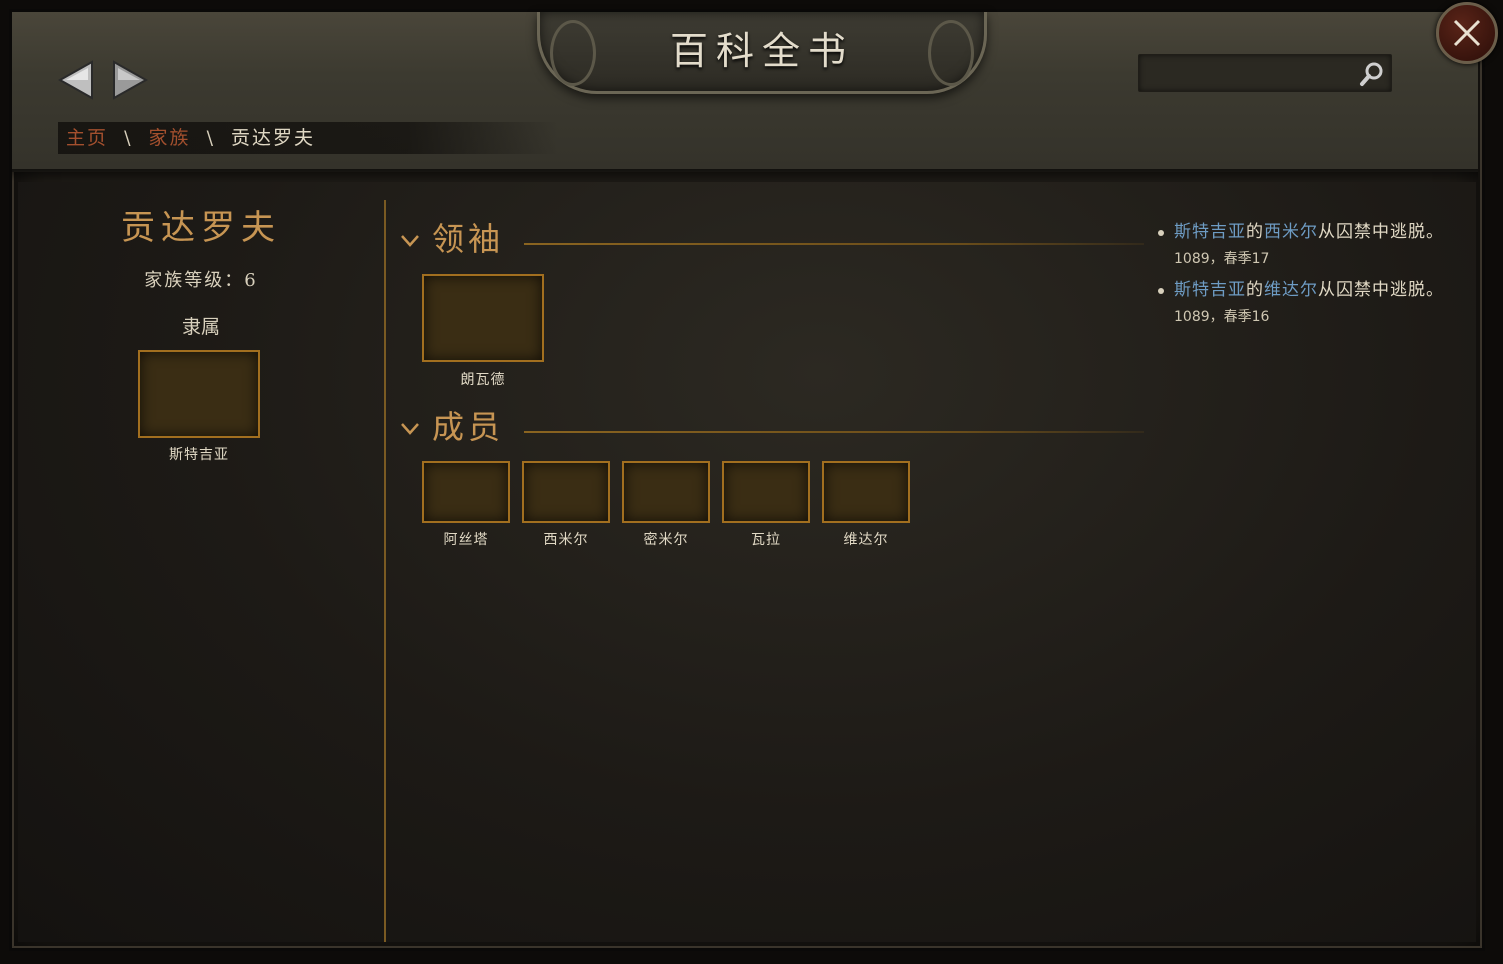 The height and width of the screenshot is (964, 1503). What do you see at coordinates (766, 539) in the screenshot?
I see `member-name: 瓦拉` at bounding box center [766, 539].